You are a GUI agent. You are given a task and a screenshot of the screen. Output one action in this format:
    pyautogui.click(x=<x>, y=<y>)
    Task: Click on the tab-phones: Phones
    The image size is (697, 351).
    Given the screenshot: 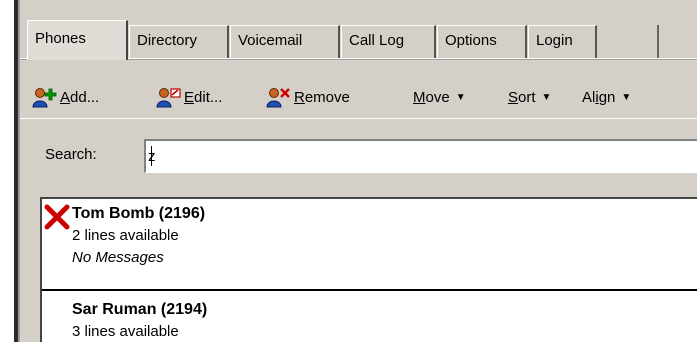 What is the action you would take?
    pyautogui.click(x=77, y=40)
    